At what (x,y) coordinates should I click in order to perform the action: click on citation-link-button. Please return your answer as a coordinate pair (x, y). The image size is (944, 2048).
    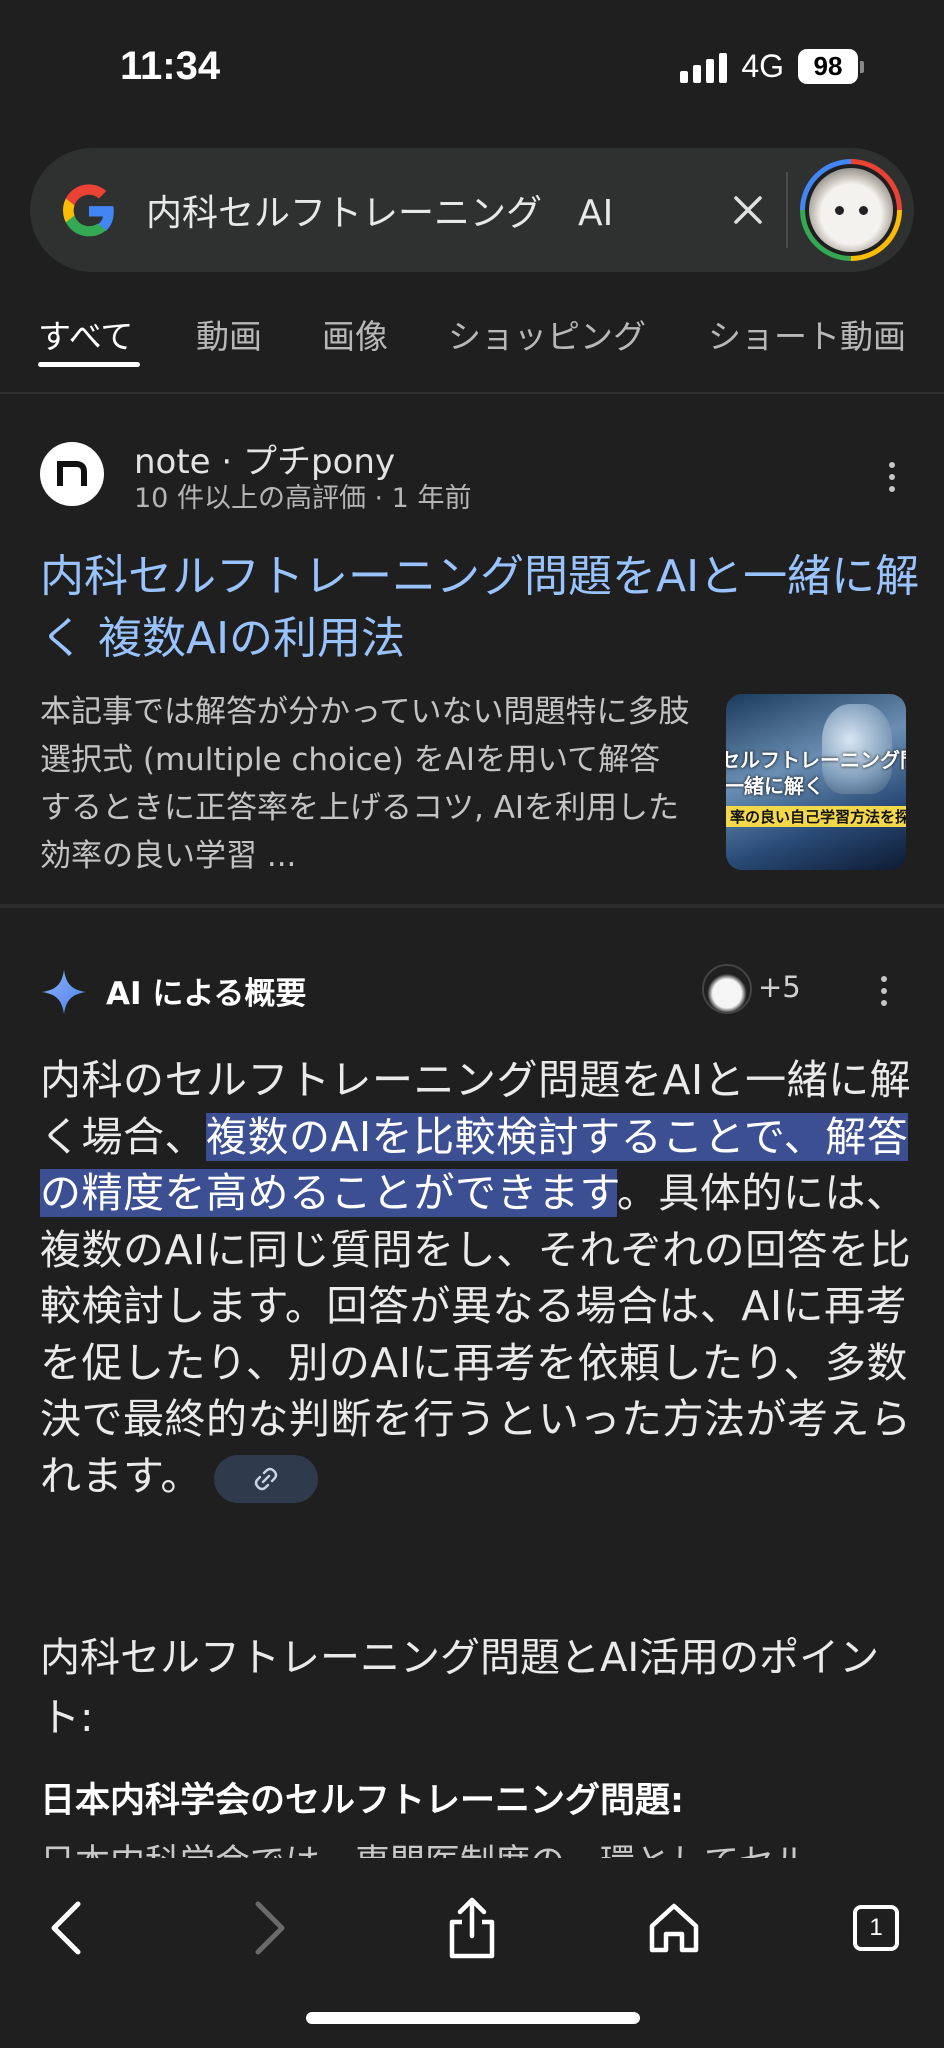
    Looking at the image, I should click on (265, 1478).